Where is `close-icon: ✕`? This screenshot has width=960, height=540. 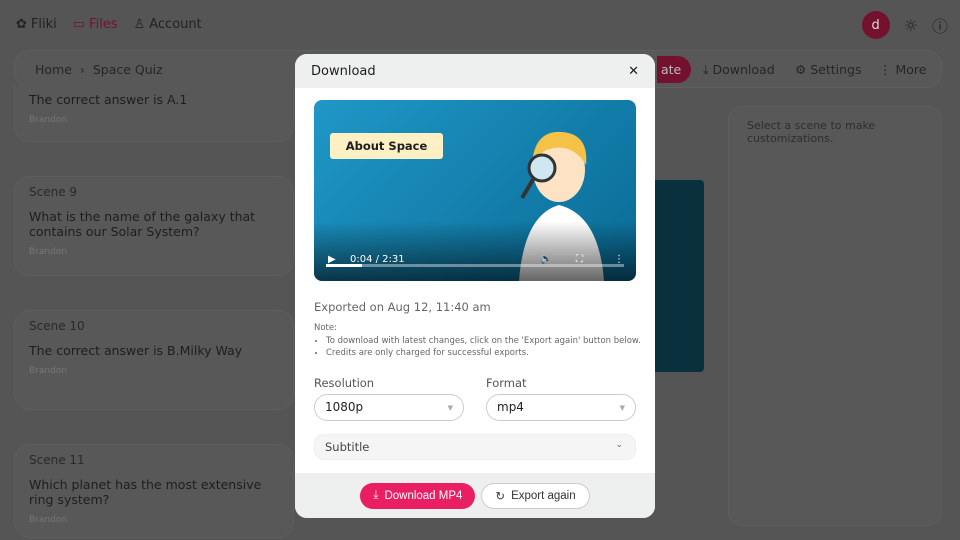 close-icon: ✕ is located at coordinates (633, 71).